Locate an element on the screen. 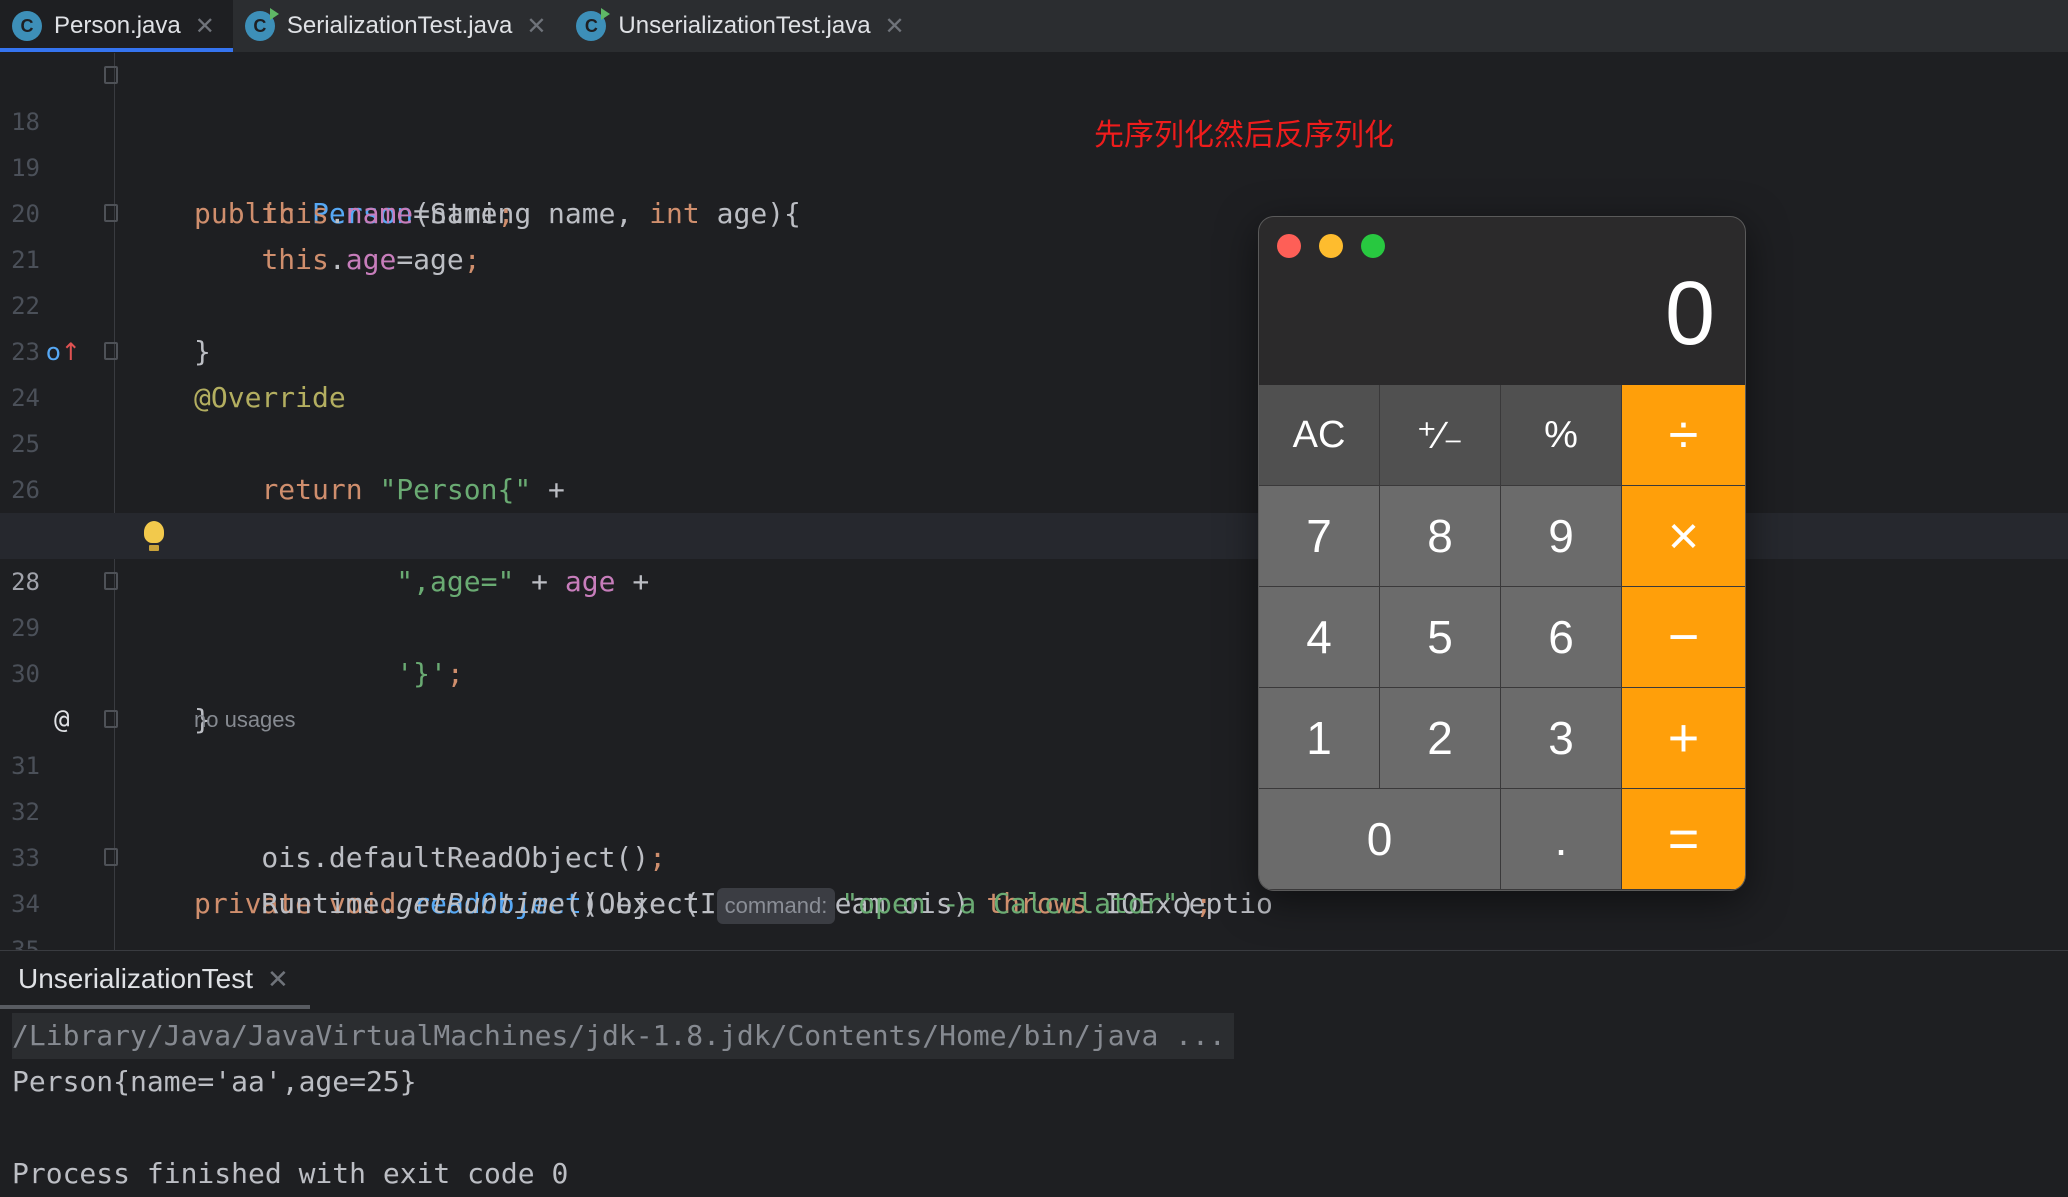  tab-unserializationtest-java: C UnserializationTest.java ✕ is located at coordinates (743, 26).